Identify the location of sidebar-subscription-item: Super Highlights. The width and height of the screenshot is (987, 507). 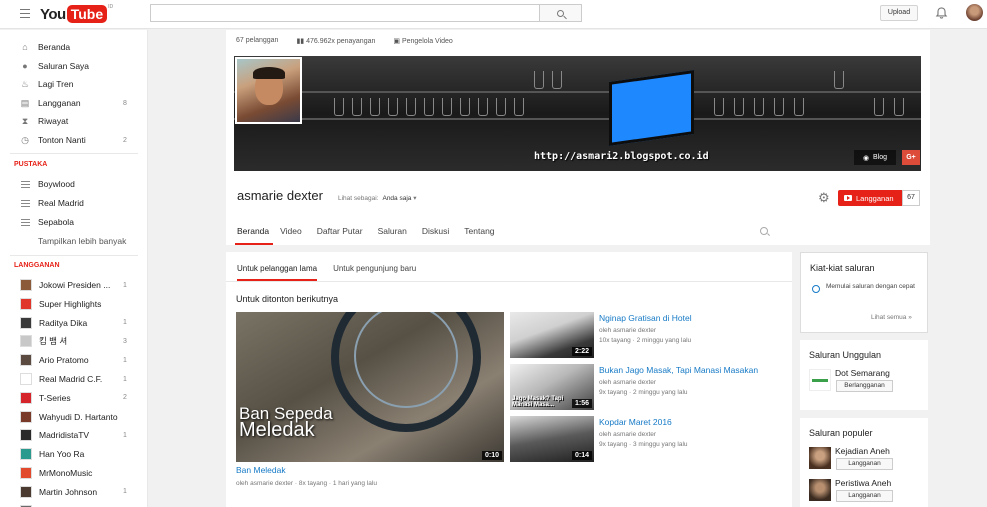
(73, 304).